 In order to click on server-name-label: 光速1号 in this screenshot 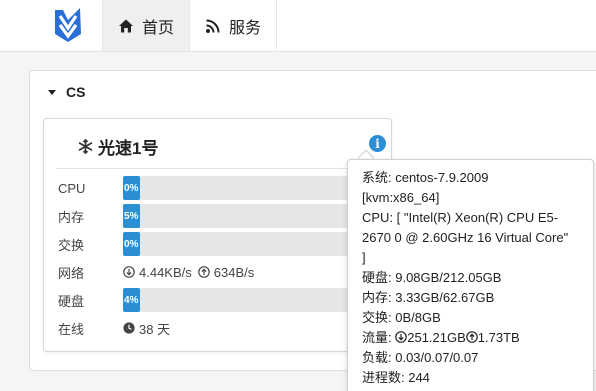, I will do `click(128, 148)`.